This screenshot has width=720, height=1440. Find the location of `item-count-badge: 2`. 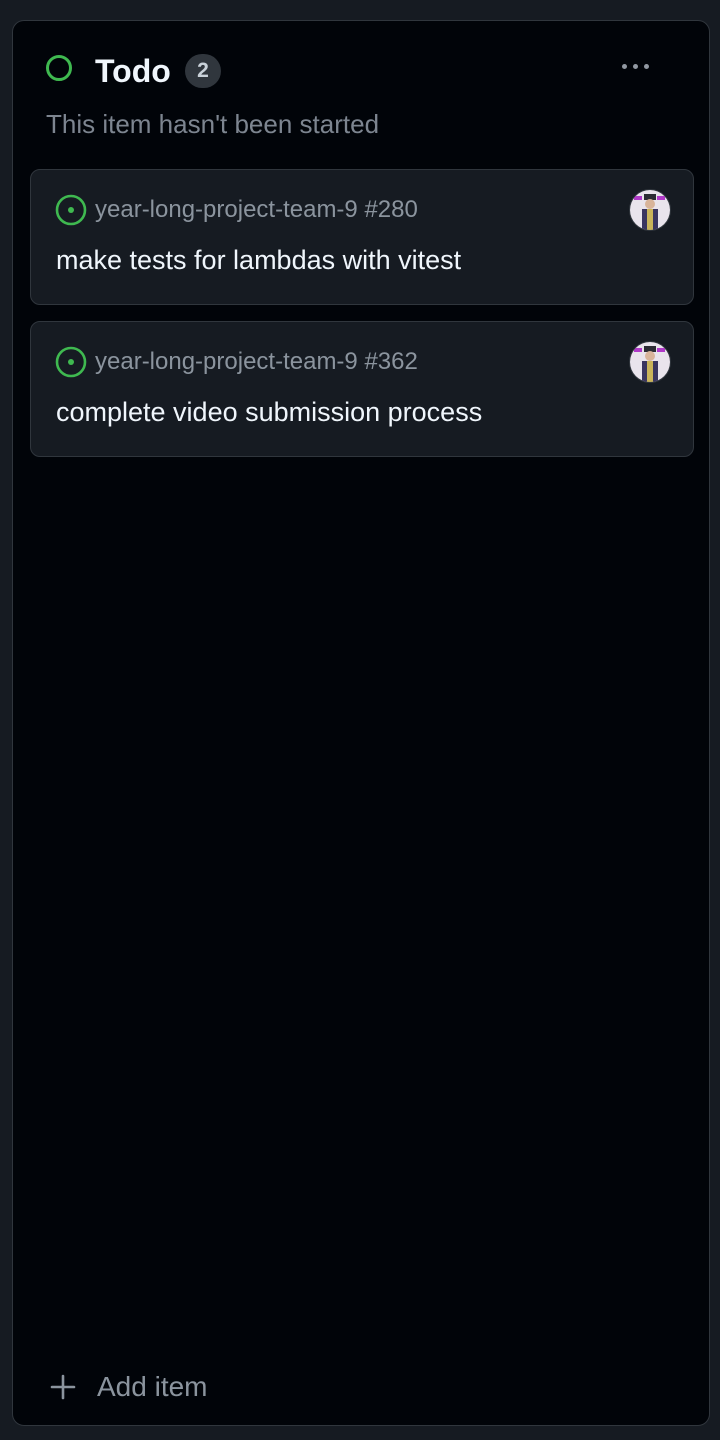

item-count-badge: 2 is located at coordinates (203, 71).